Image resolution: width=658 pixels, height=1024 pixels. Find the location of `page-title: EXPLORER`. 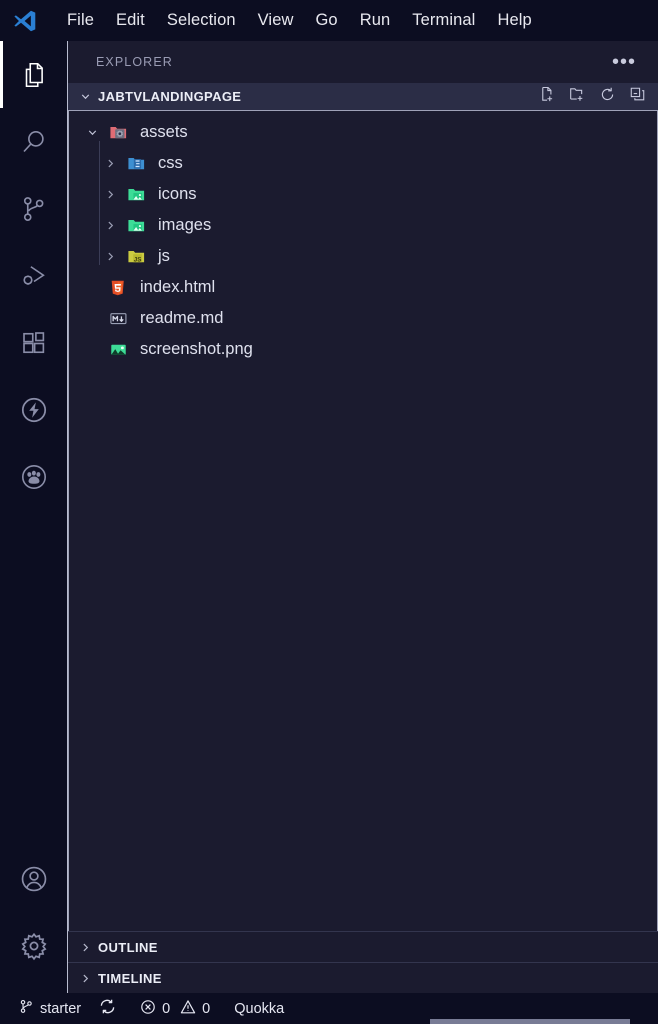

page-title: EXPLORER is located at coordinates (134, 62).